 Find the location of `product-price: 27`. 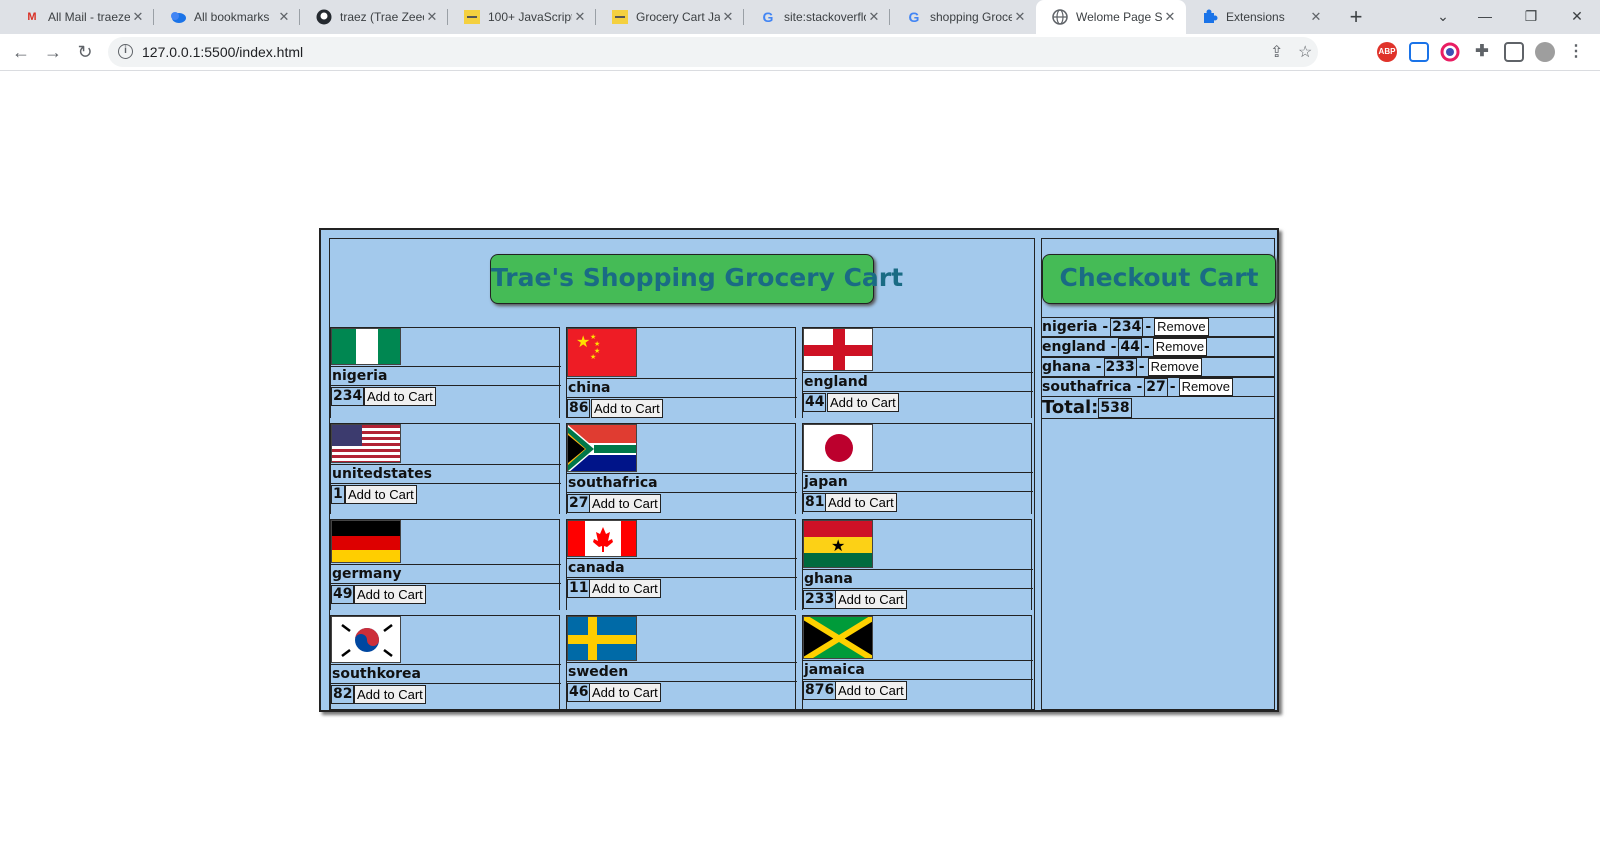

product-price: 27 is located at coordinates (579, 503).